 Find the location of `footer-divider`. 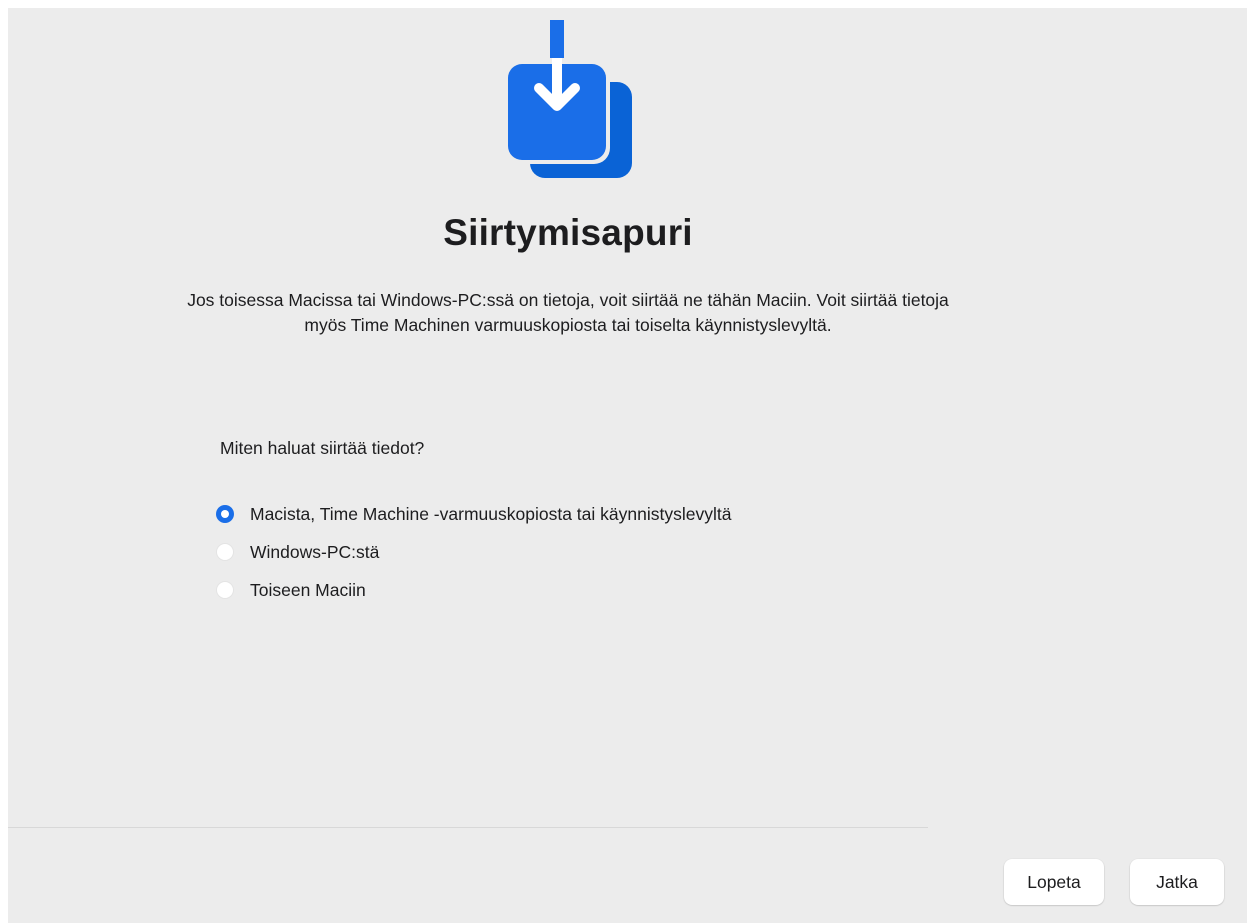

footer-divider is located at coordinates (468, 827).